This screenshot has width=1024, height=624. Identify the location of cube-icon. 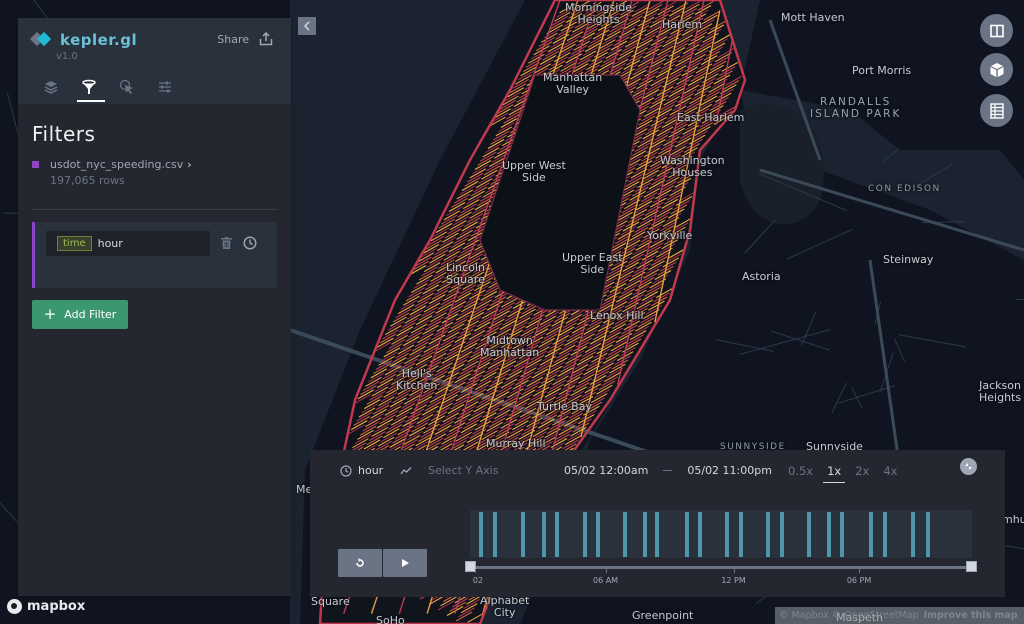
(996, 69).